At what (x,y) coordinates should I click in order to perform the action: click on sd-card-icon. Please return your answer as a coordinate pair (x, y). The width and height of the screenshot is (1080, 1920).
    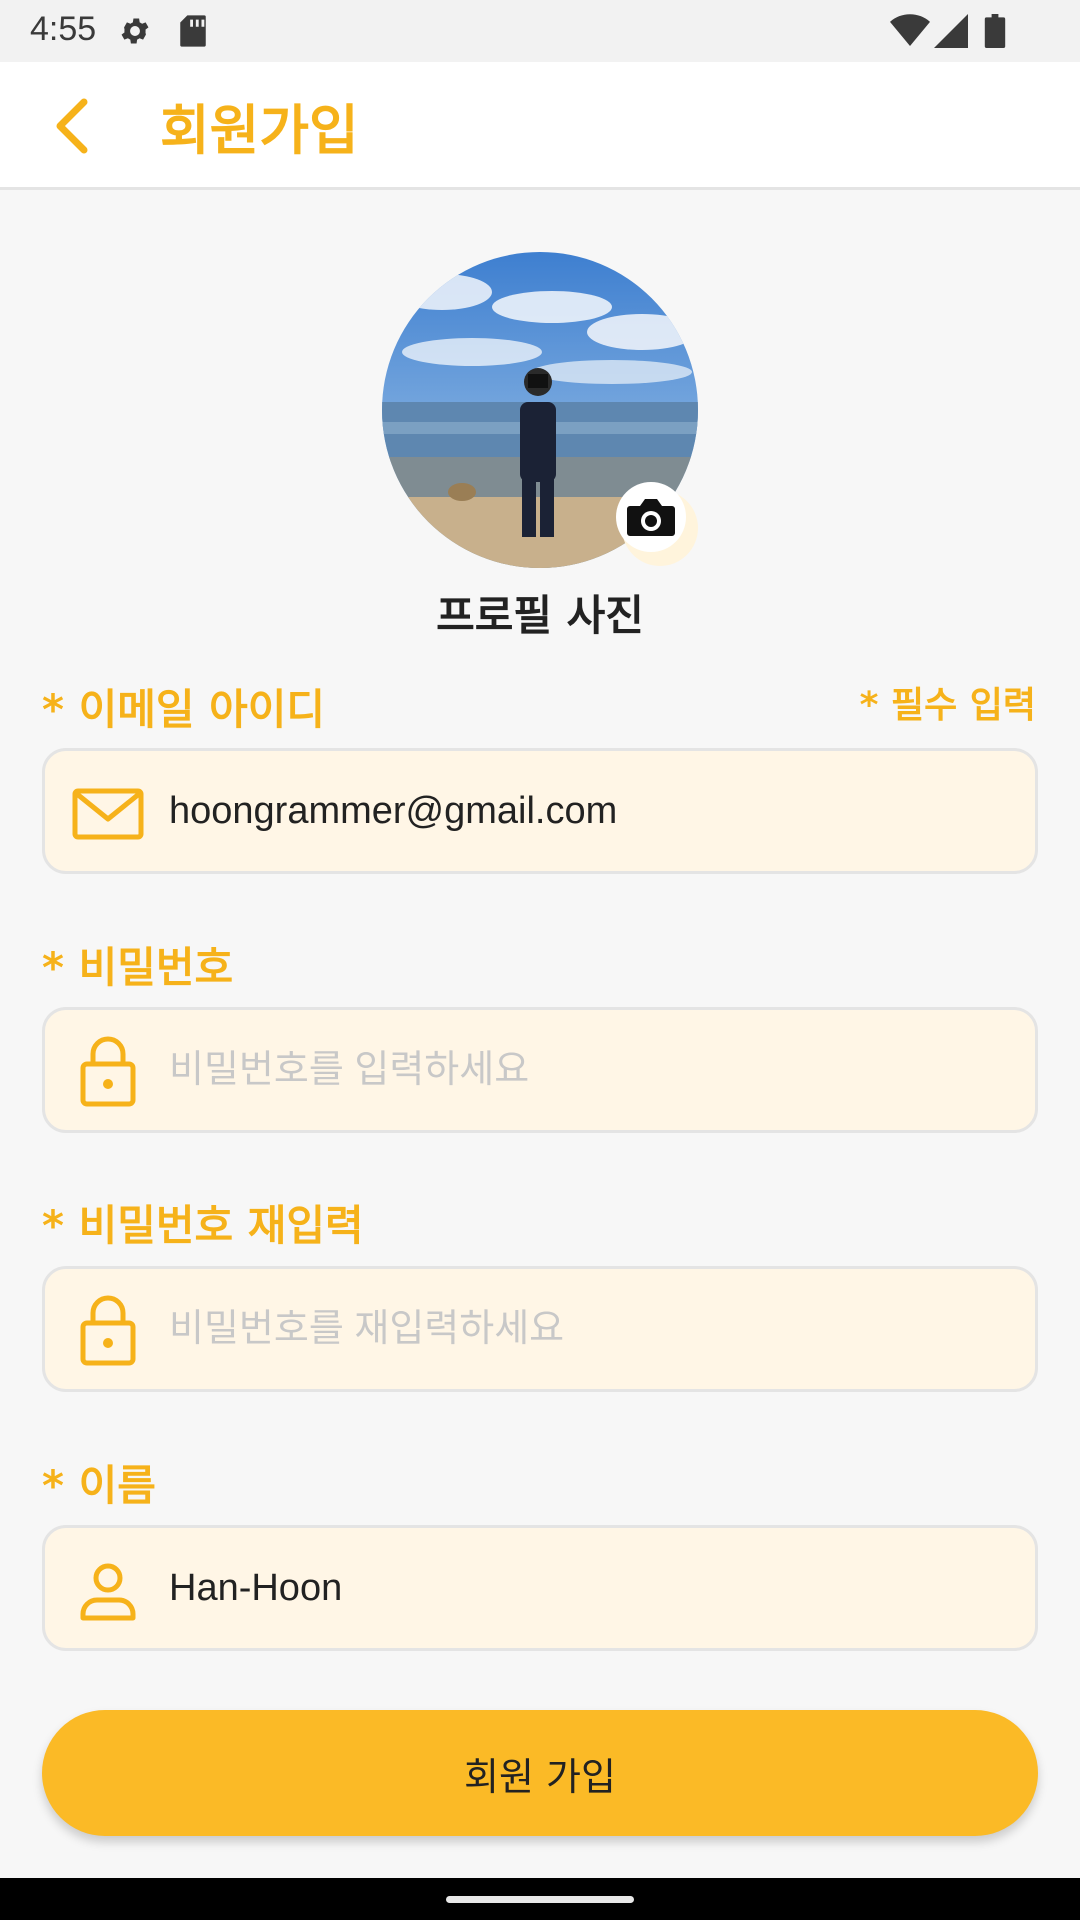
    Looking at the image, I should click on (193, 33).